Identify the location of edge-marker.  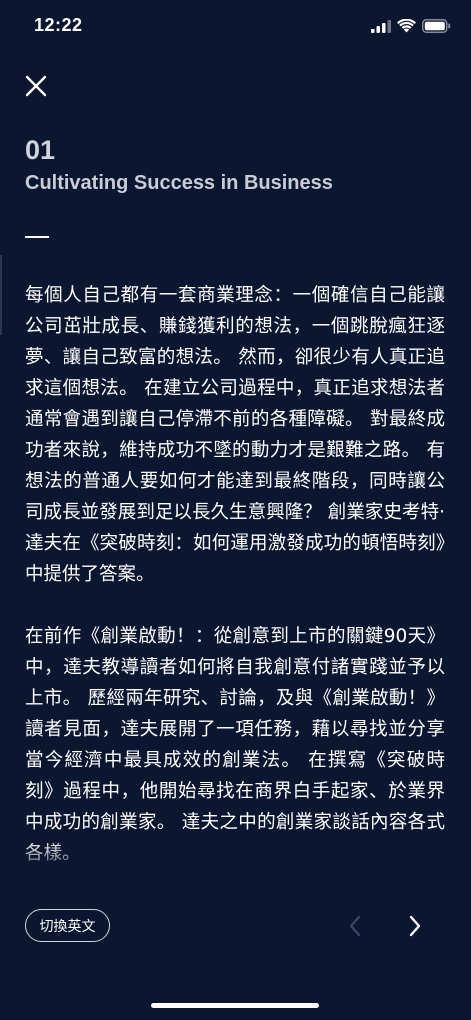
(1, 295).